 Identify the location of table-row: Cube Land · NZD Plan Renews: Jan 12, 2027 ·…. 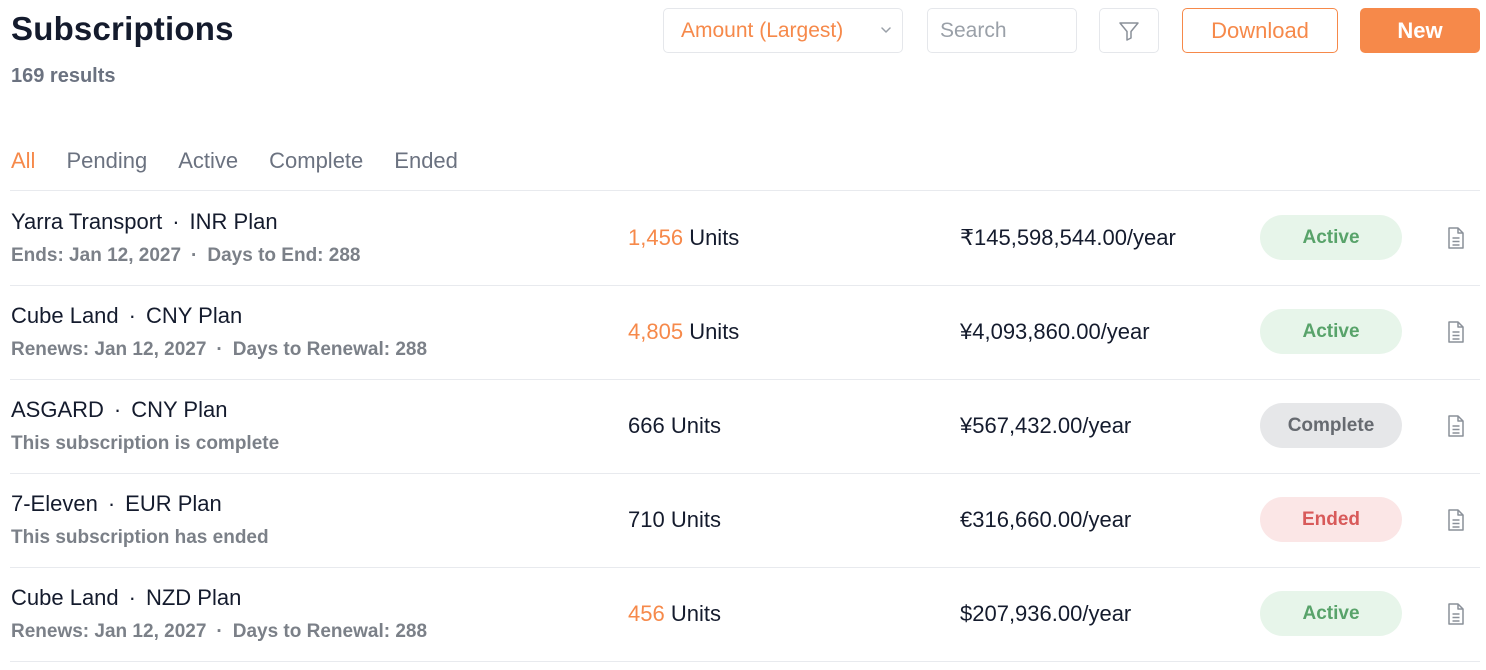
(743, 614).